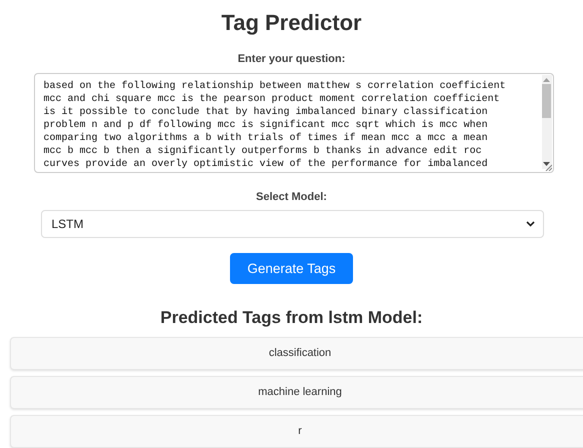 Image resolution: width=583 pixels, height=448 pixels. What do you see at coordinates (266, 164) in the screenshot?
I see `question-text-line: curves provide an overly optimistic view of the performance for imbalanced` at bounding box center [266, 164].